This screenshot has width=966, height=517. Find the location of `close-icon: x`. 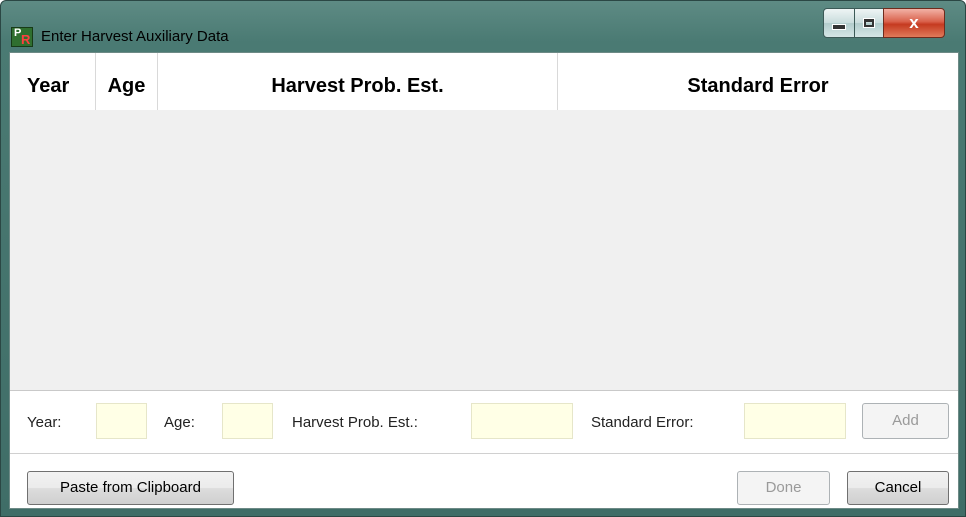

close-icon: x is located at coordinates (914, 22).